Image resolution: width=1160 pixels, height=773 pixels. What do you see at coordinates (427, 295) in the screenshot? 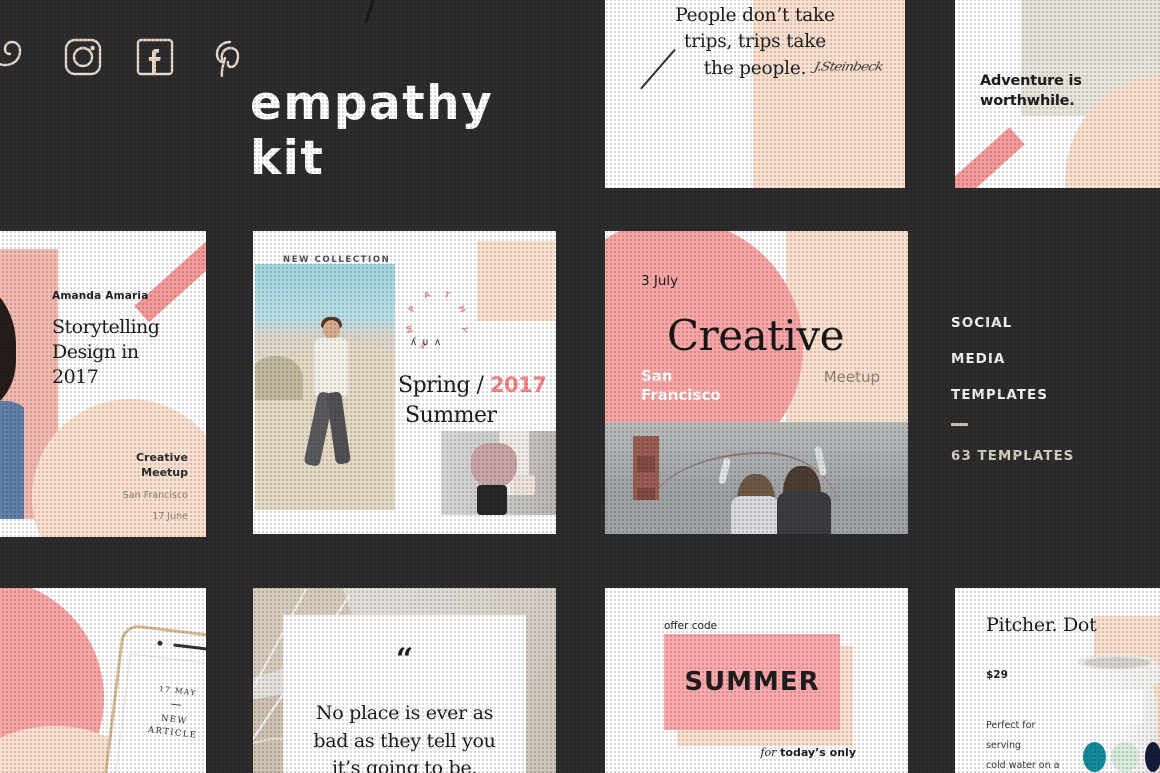
I see `badge-letter: A` at bounding box center [427, 295].